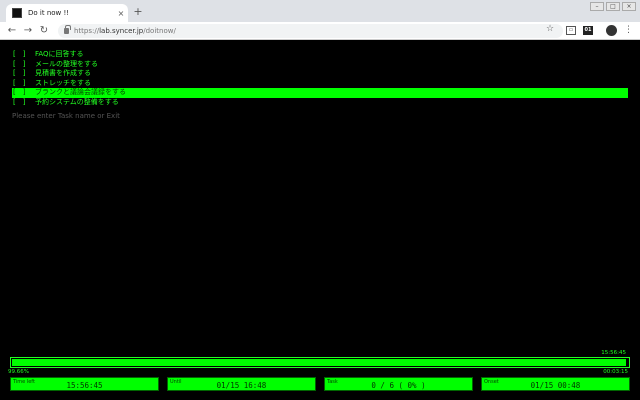 The image size is (640, 400). I want to click on new-tab-button: +, so click(138, 12).